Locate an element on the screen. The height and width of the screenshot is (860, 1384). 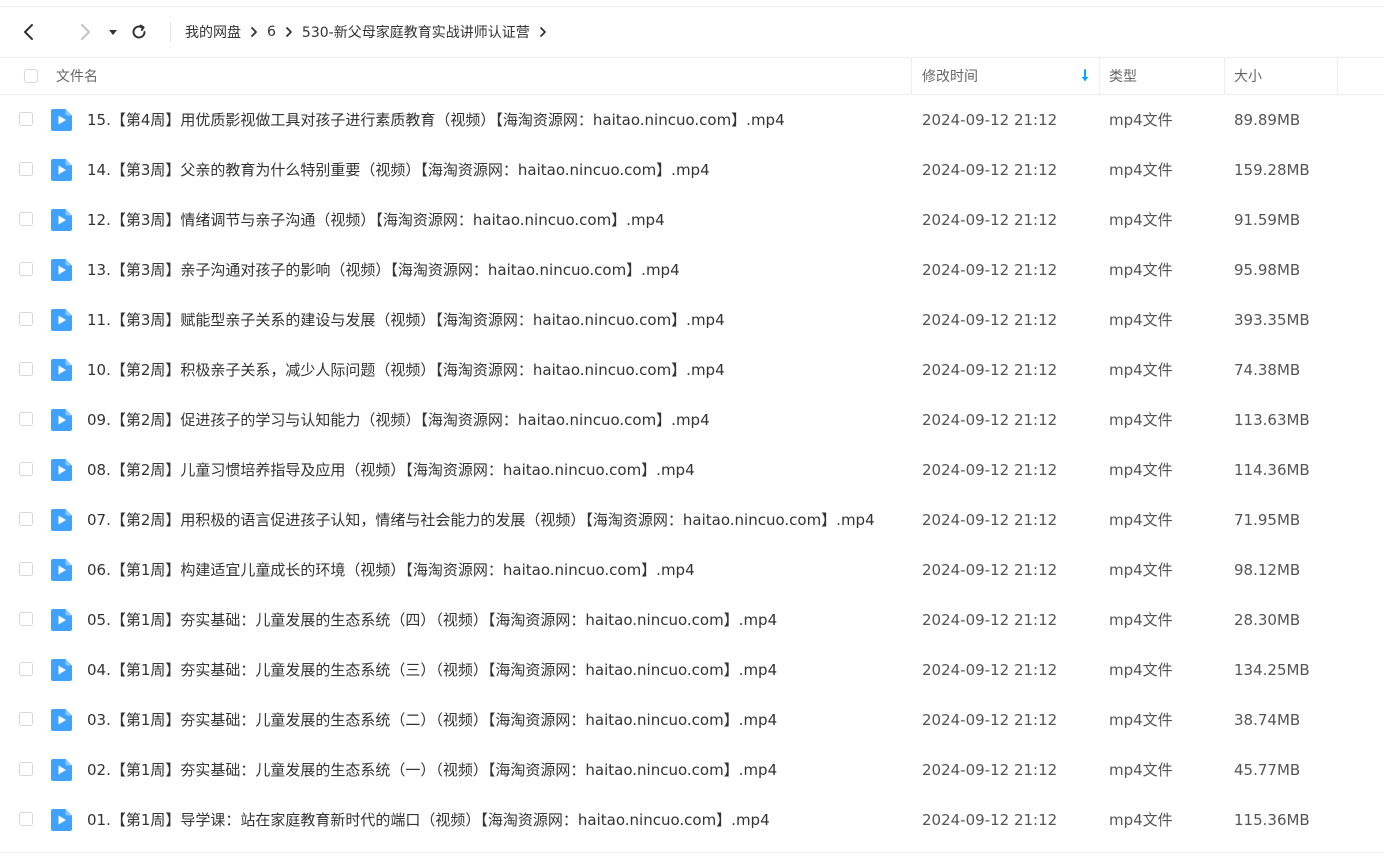
file-size: 115.36MB is located at coordinates (1272, 820).